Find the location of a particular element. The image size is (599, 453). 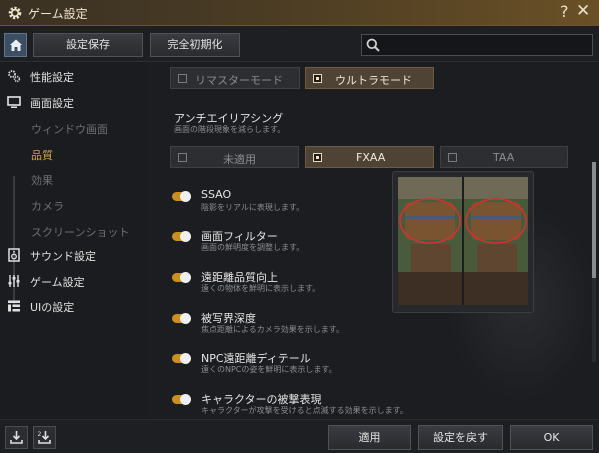

setting-desc: 遠くのNPCの姿を鮮明に表示します。 is located at coordinates (269, 369).